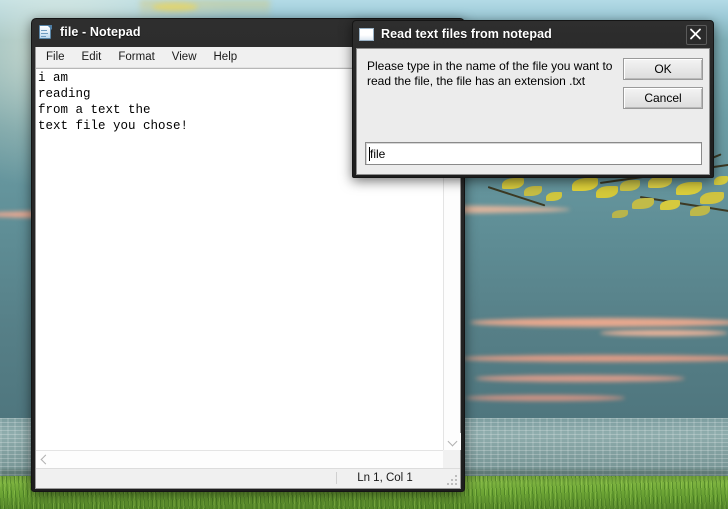 The width and height of the screenshot is (728, 509). I want to click on chevron-down-icon, so click(452, 441).